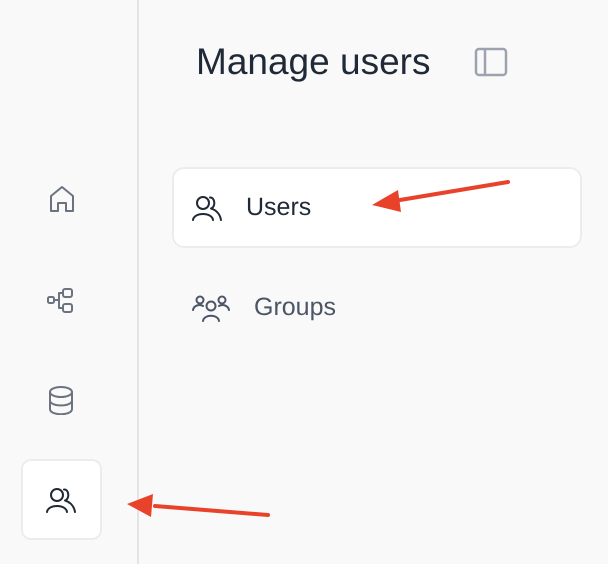  I want to click on nav-item: Users, so click(377, 207).